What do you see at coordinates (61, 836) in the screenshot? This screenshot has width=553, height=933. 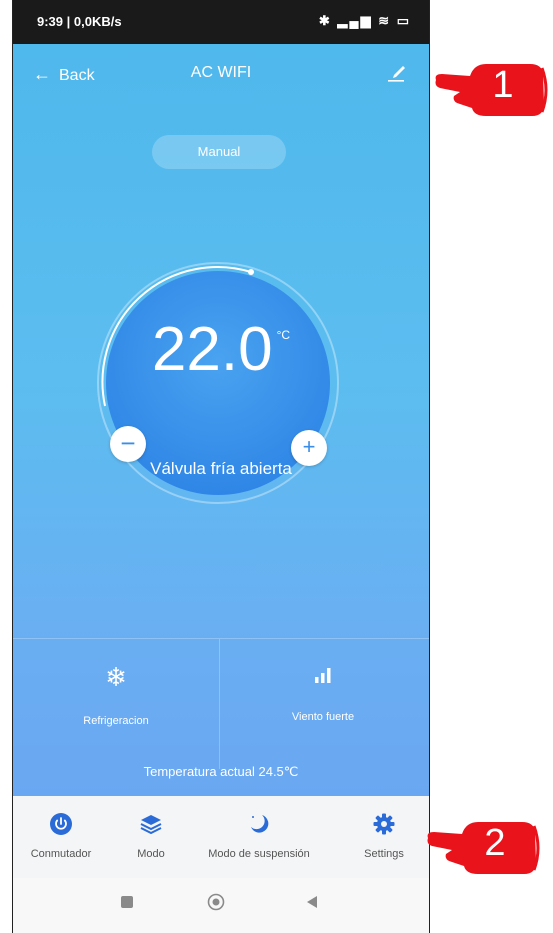 I see `tab-conmutador: Conmutador` at bounding box center [61, 836].